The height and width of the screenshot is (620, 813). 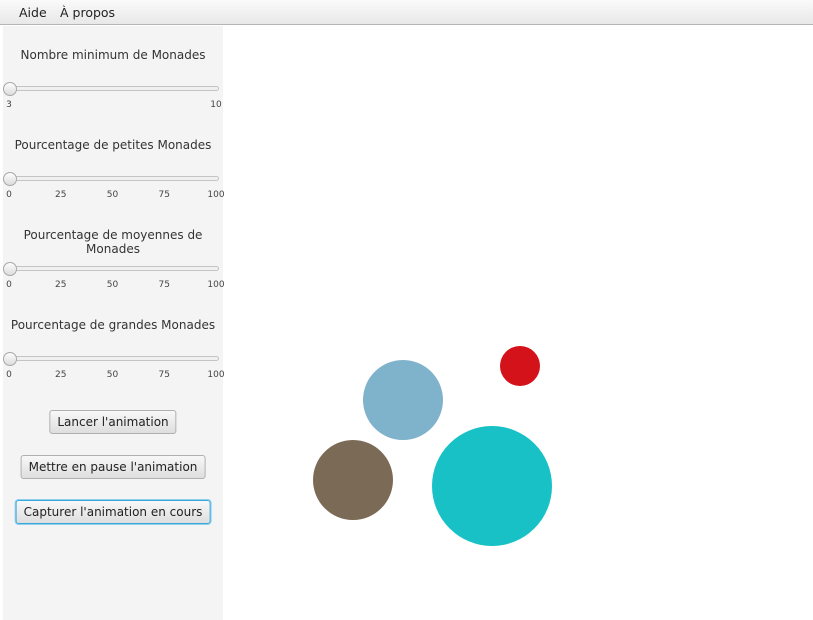 What do you see at coordinates (33, 12) in the screenshot?
I see `menu-help: Aide` at bounding box center [33, 12].